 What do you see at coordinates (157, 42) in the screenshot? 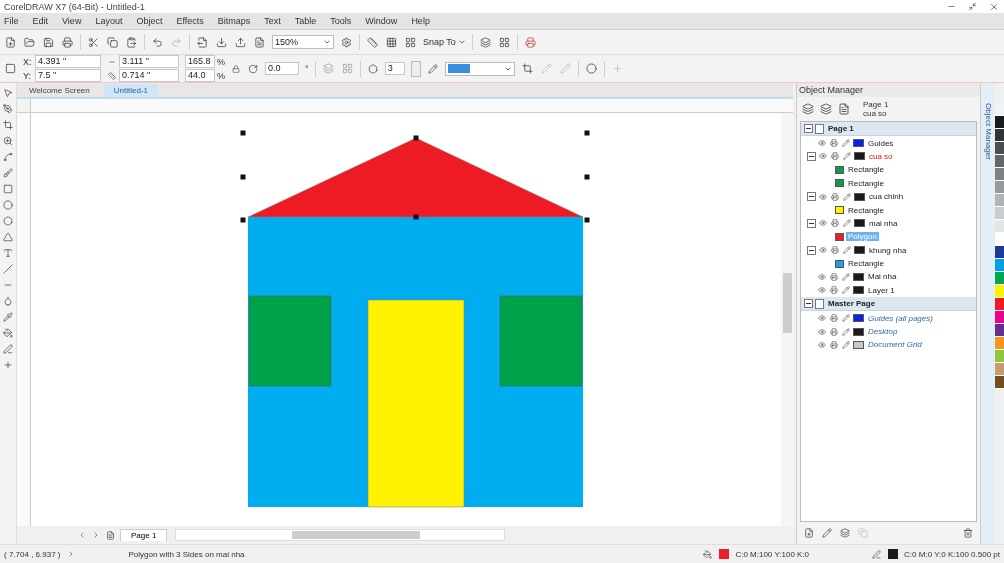
I see `undo-icon` at bounding box center [157, 42].